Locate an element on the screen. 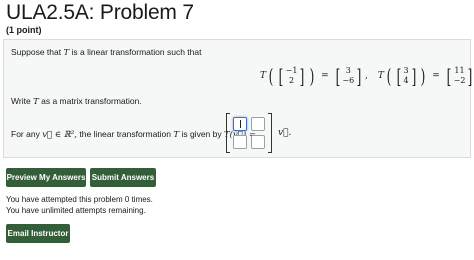  eq-paren-close-2: ) is located at coordinates (423, 76).